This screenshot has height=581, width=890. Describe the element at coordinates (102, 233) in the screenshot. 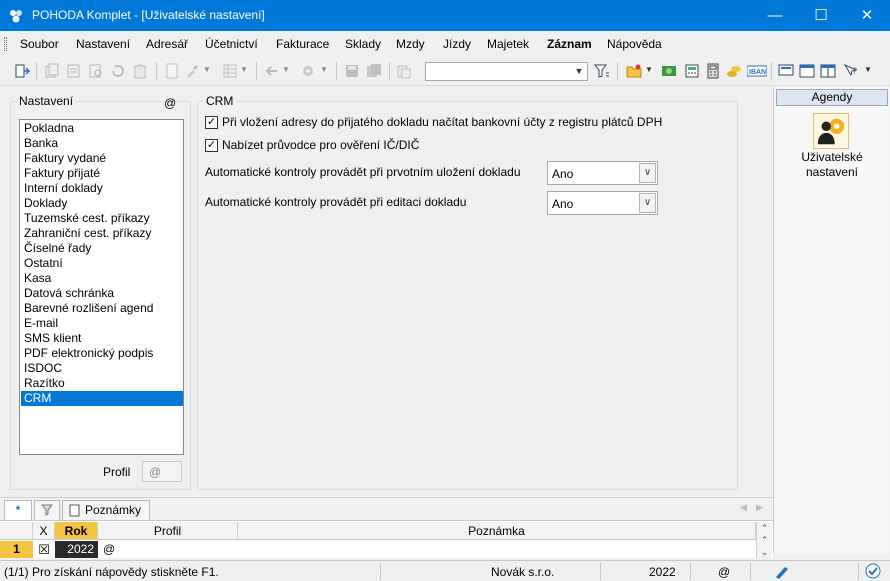

I see `list-item: Zahraniční cest. příkazy` at that location.